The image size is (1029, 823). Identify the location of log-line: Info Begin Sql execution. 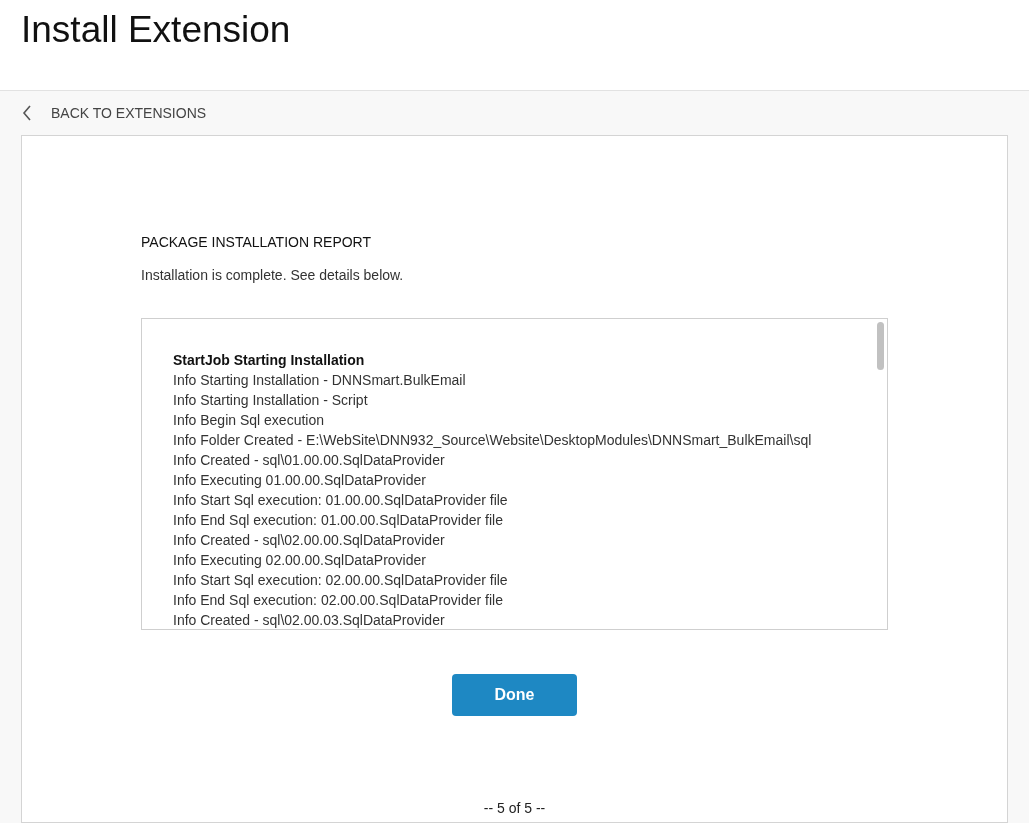
(249, 420).